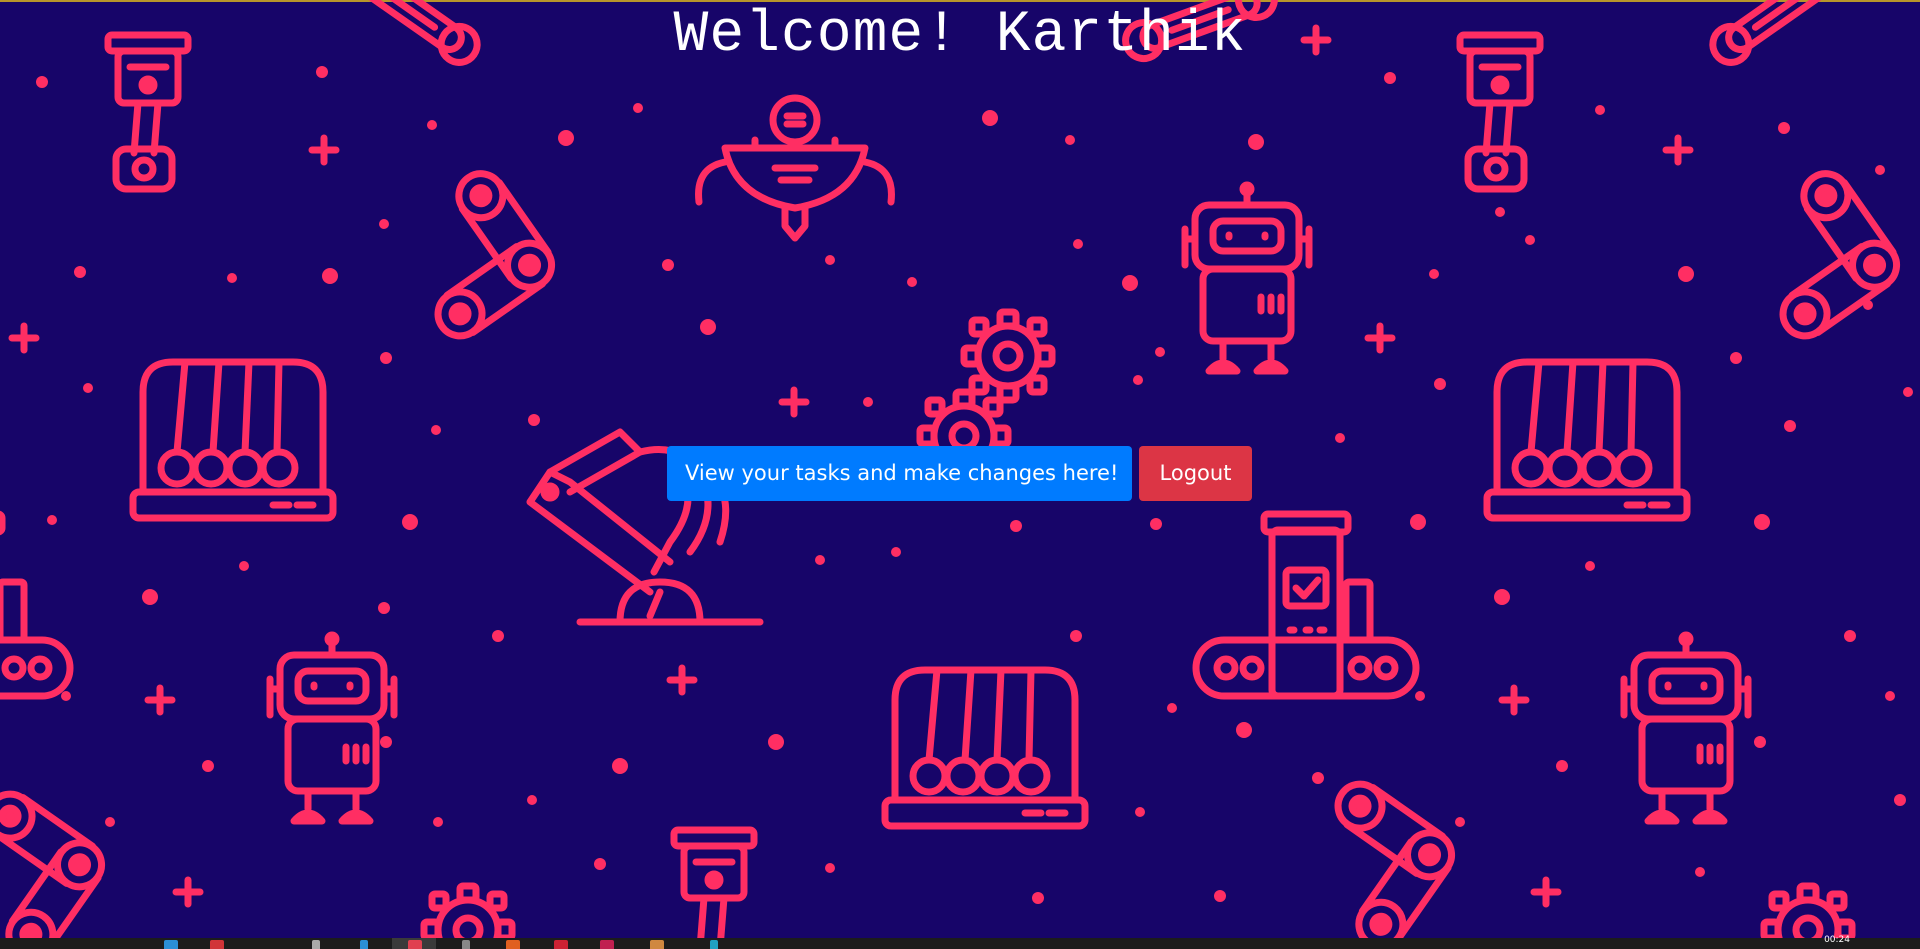  I want to click on welcome-heading: Welcome! Karthik, so click(960, 35).